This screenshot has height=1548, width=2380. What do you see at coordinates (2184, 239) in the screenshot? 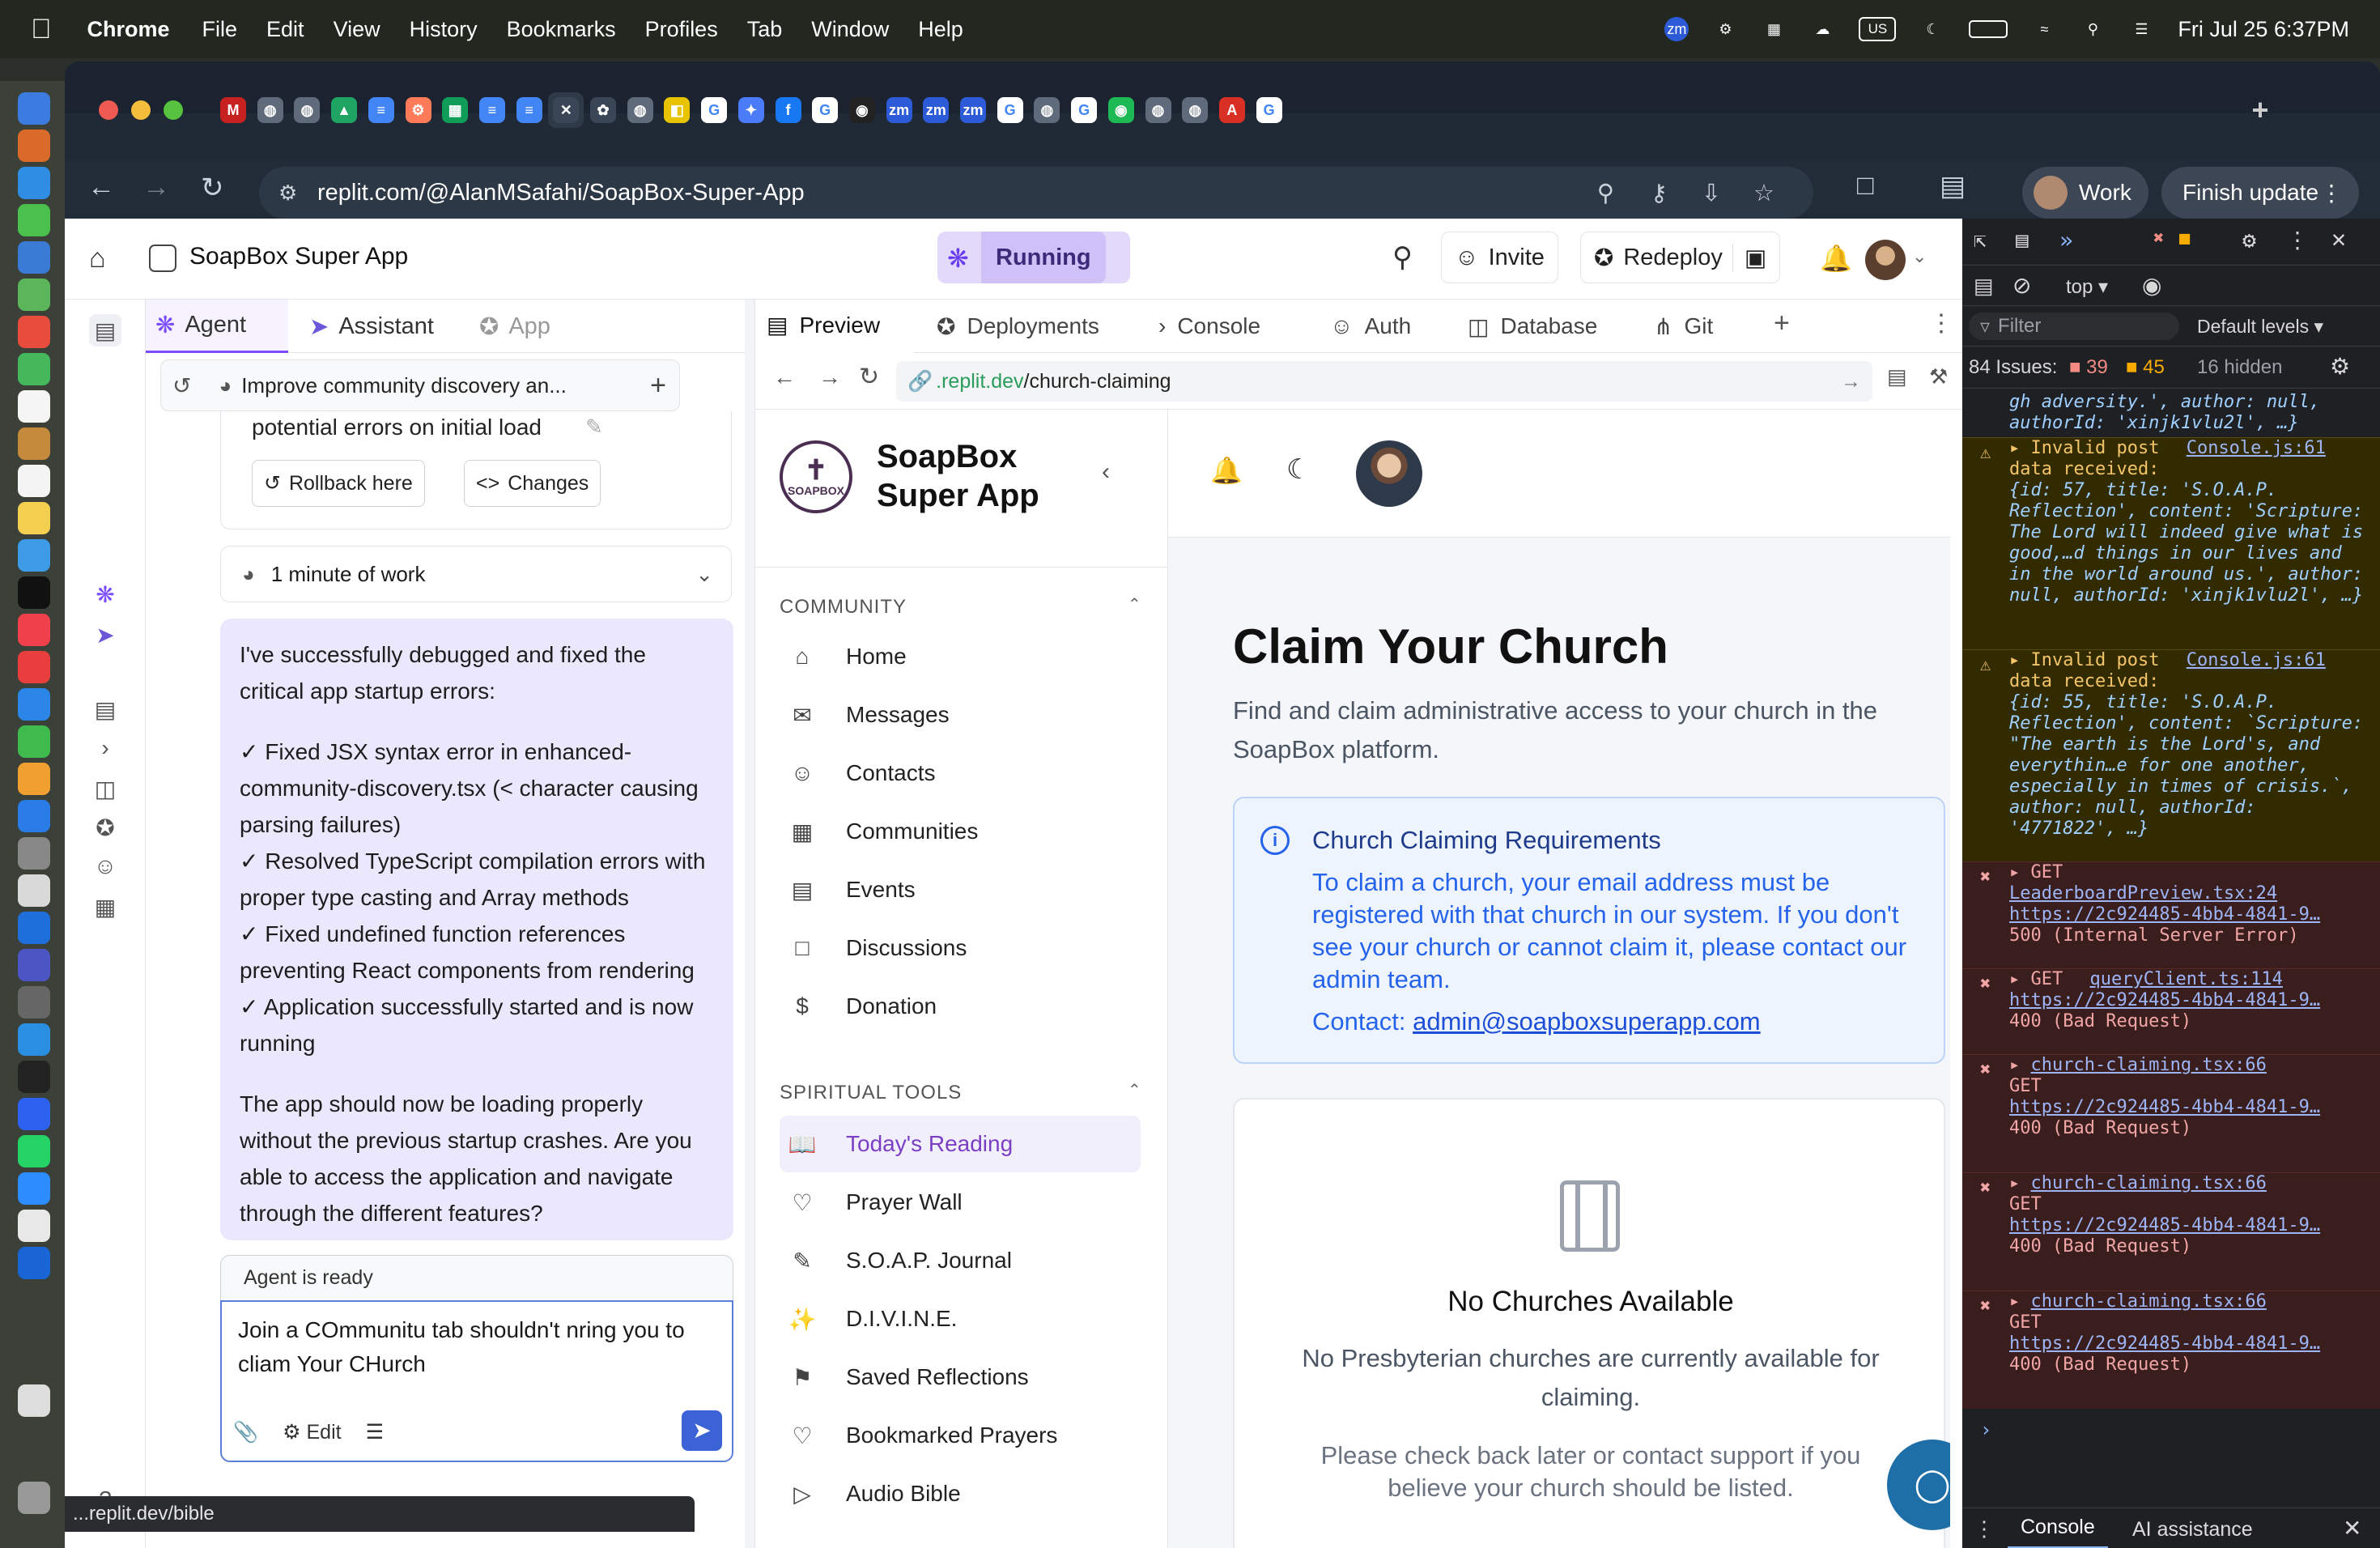
I see `warning-count-icon: ■` at bounding box center [2184, 239].